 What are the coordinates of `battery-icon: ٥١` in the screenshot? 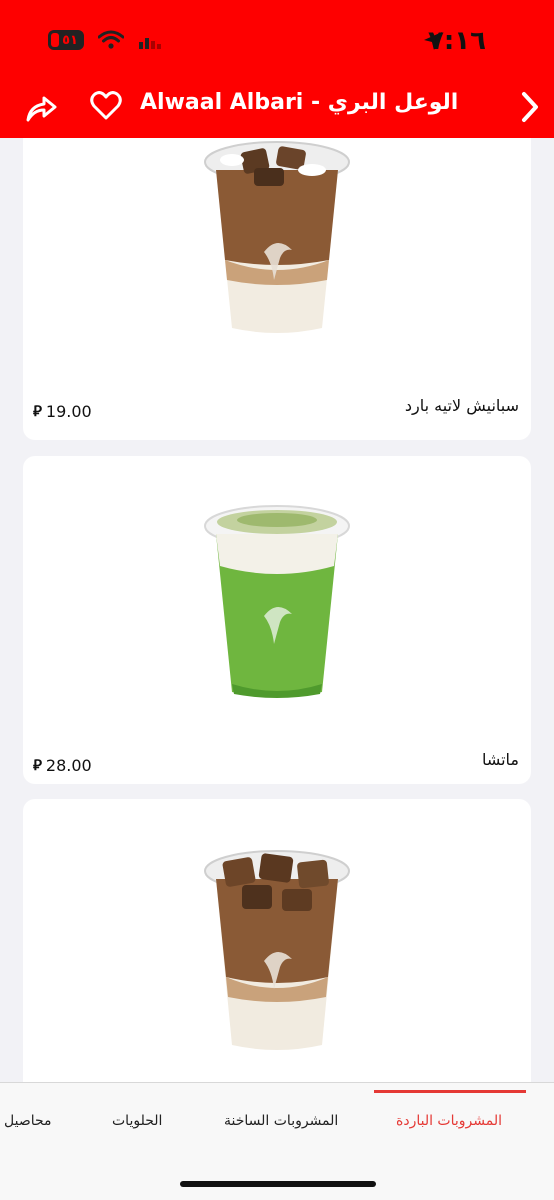 It's located at (66, 40).